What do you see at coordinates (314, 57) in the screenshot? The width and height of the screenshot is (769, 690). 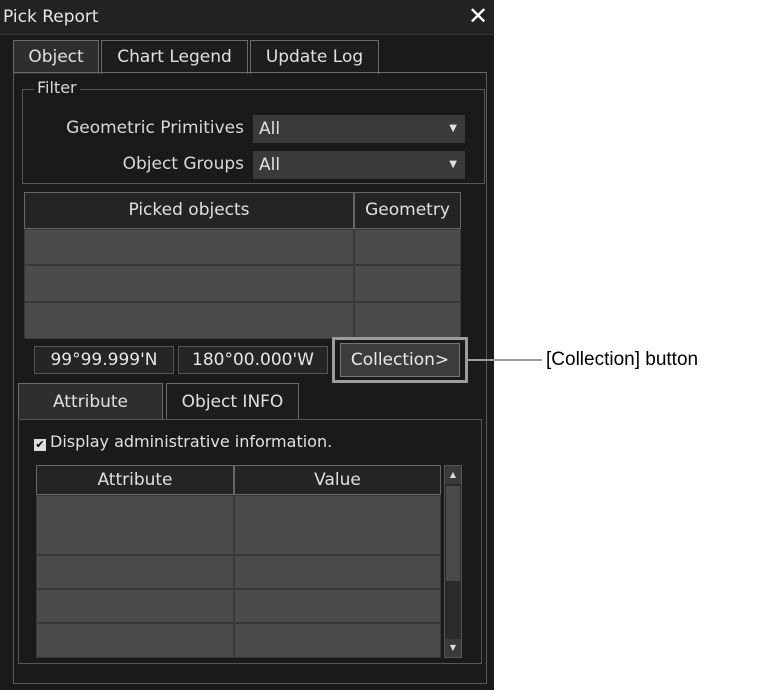 I see `tab-update-log: Update Log` at bounding box center [314, 57].